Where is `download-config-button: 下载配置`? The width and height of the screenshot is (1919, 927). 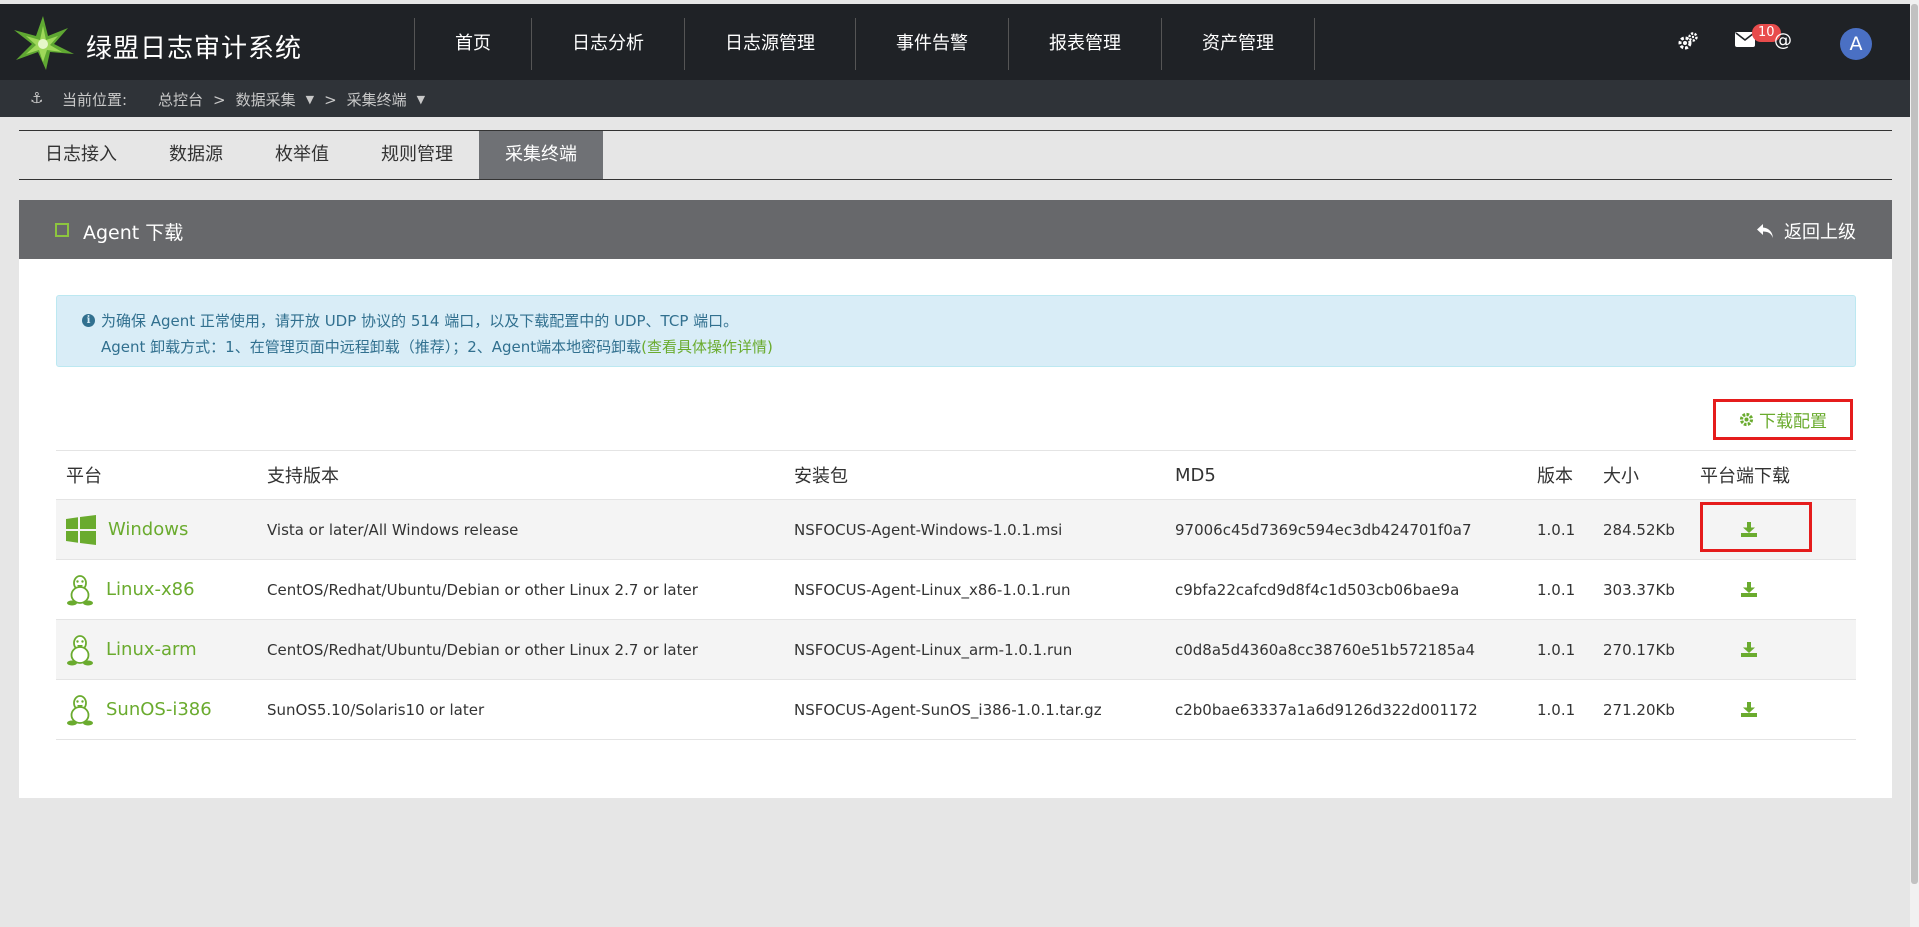
download-config-button: 下载配置 is located at coordinates (1783, 419).